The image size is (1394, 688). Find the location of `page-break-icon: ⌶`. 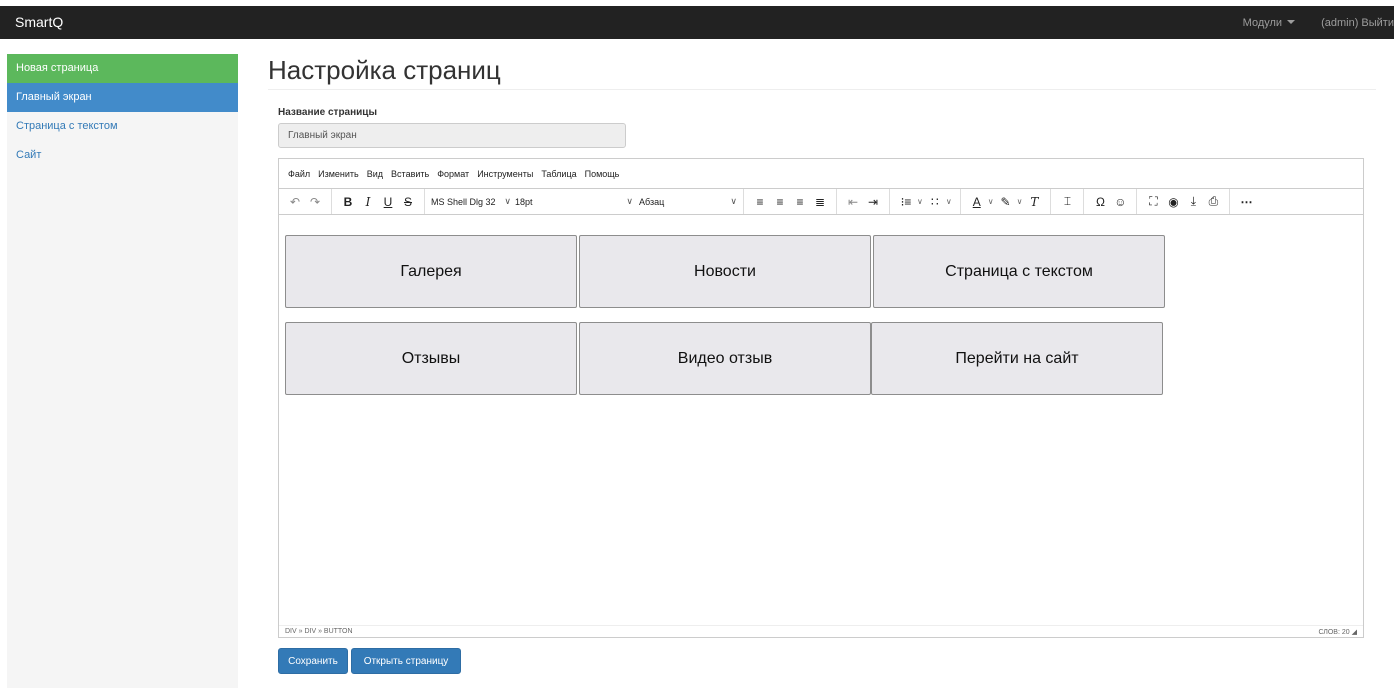

page-break-icon: ⌶ is located at coordinates (1067, 201).